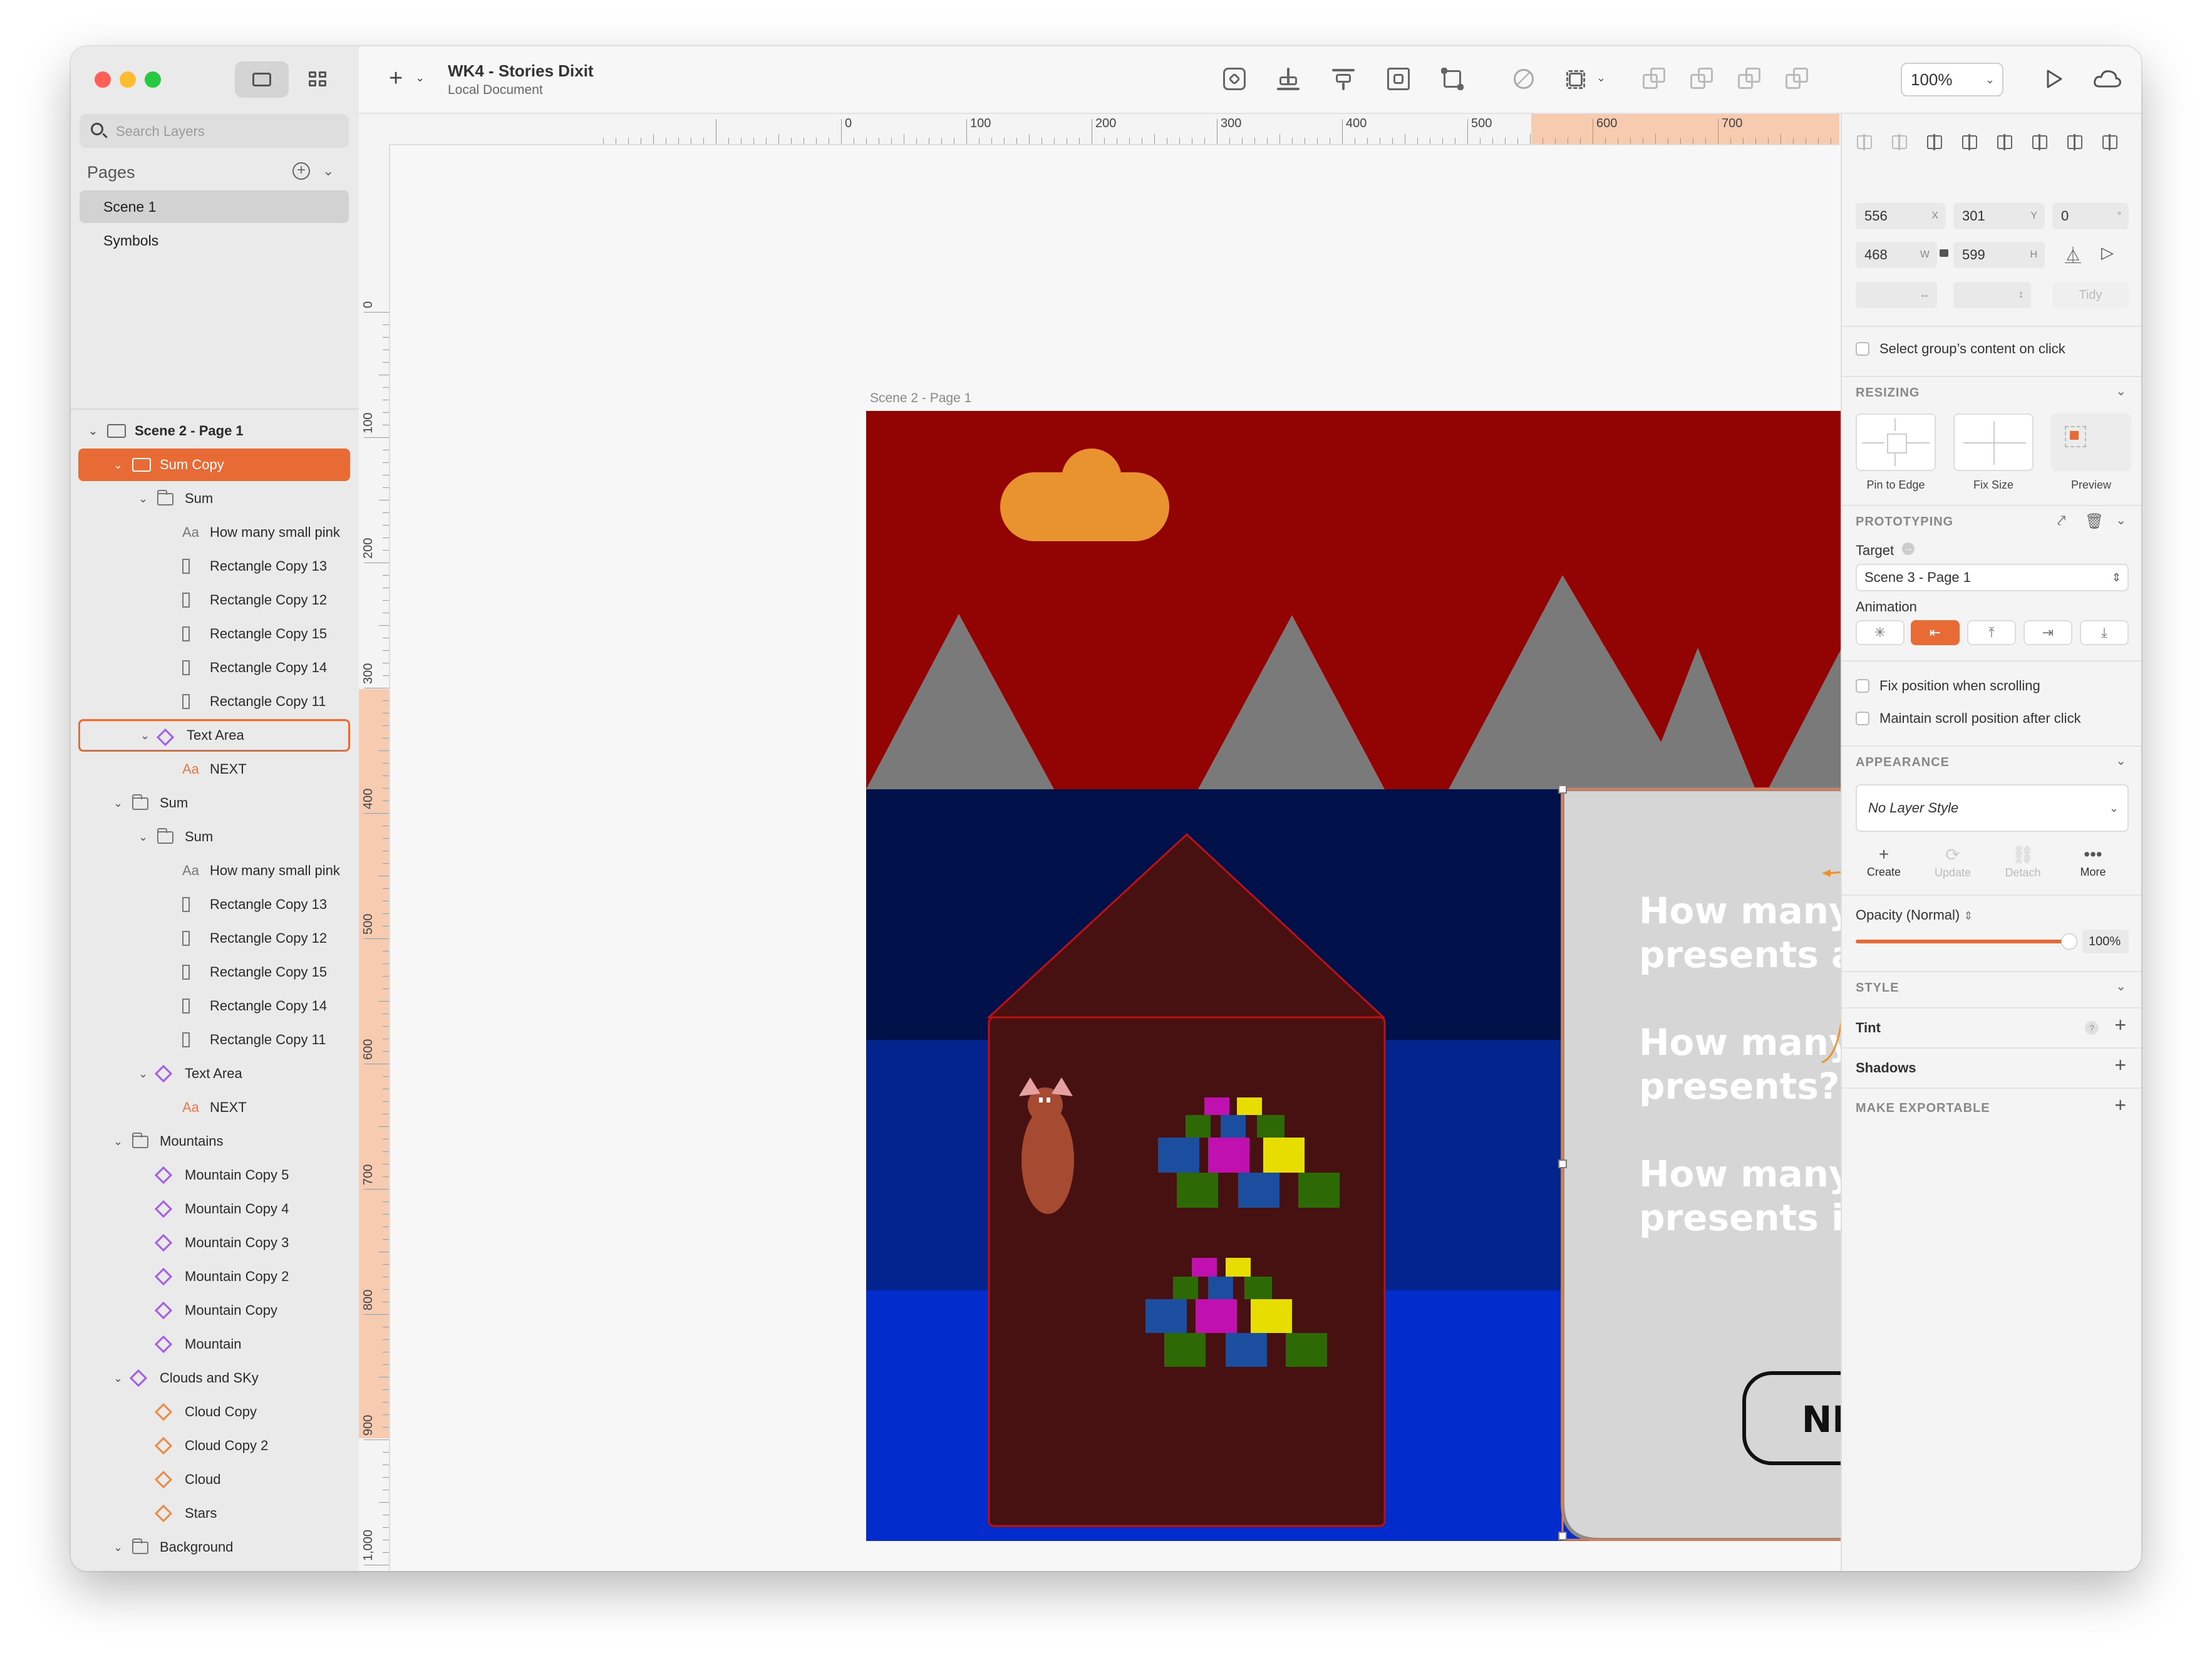 Image resolution: width=2212 pixels, height=1665 pixels. What do you see at coordinates (214, 1243) in the screenshot?
I see `layer-row: Mountain Copy 3` at bounding box center [214, 1243].